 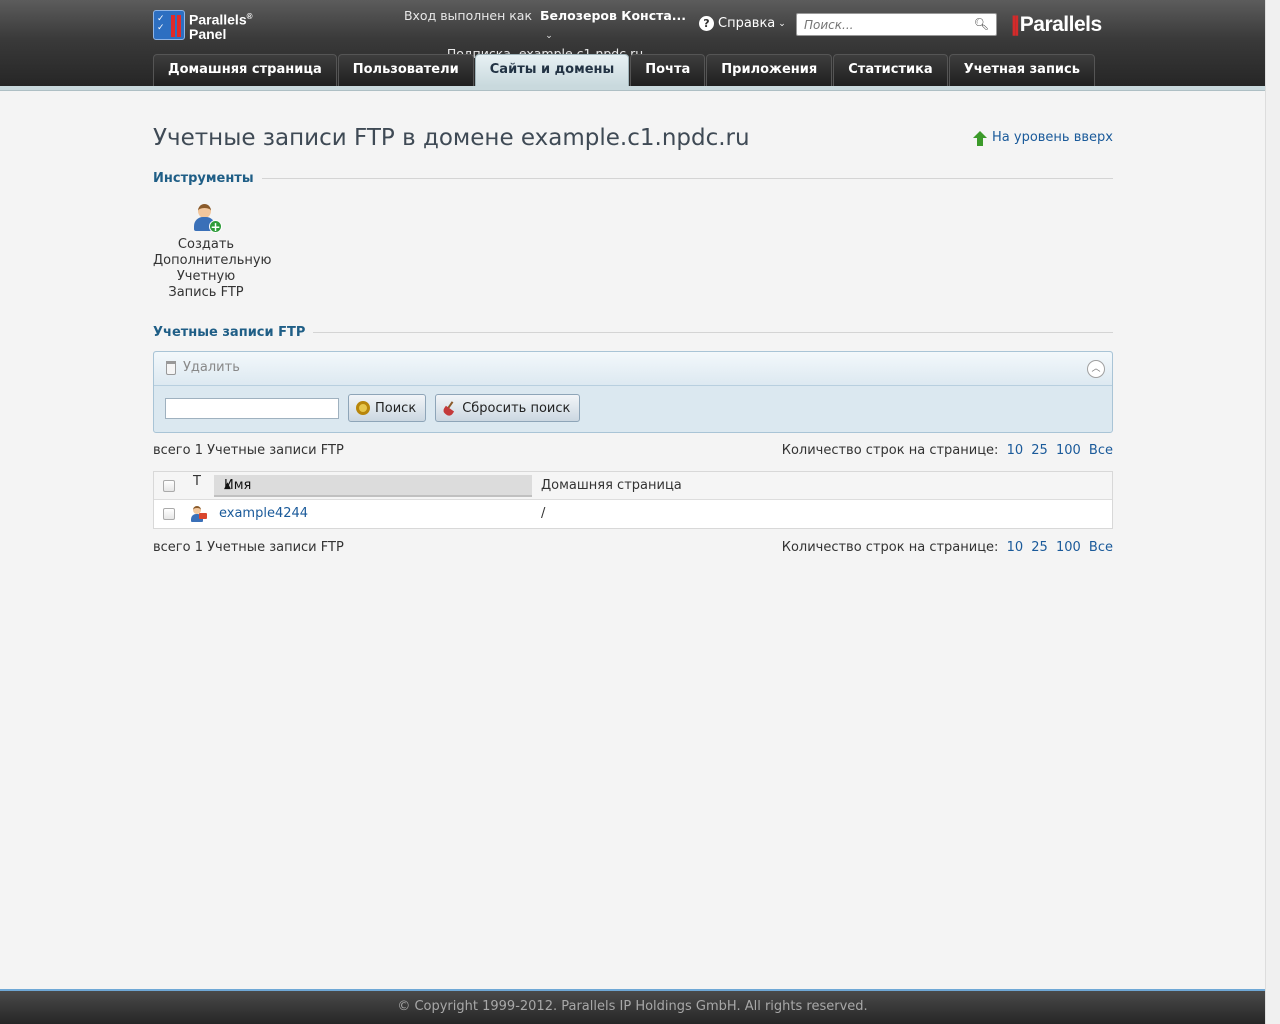 I want to click on parallels-panel-logo: ✓ ✓ Parallels® Panel, so click(x=203, y=25).